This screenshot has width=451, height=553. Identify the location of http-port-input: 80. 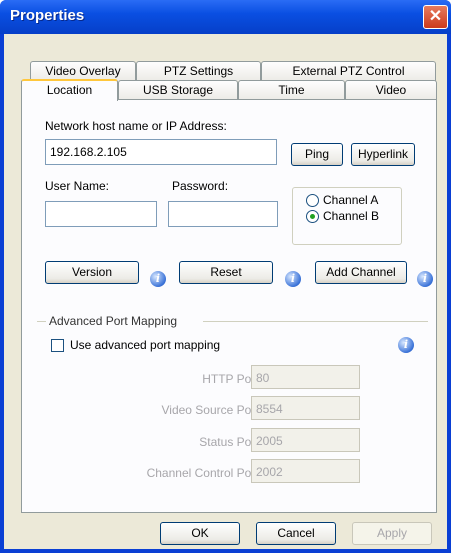
(305, 377).